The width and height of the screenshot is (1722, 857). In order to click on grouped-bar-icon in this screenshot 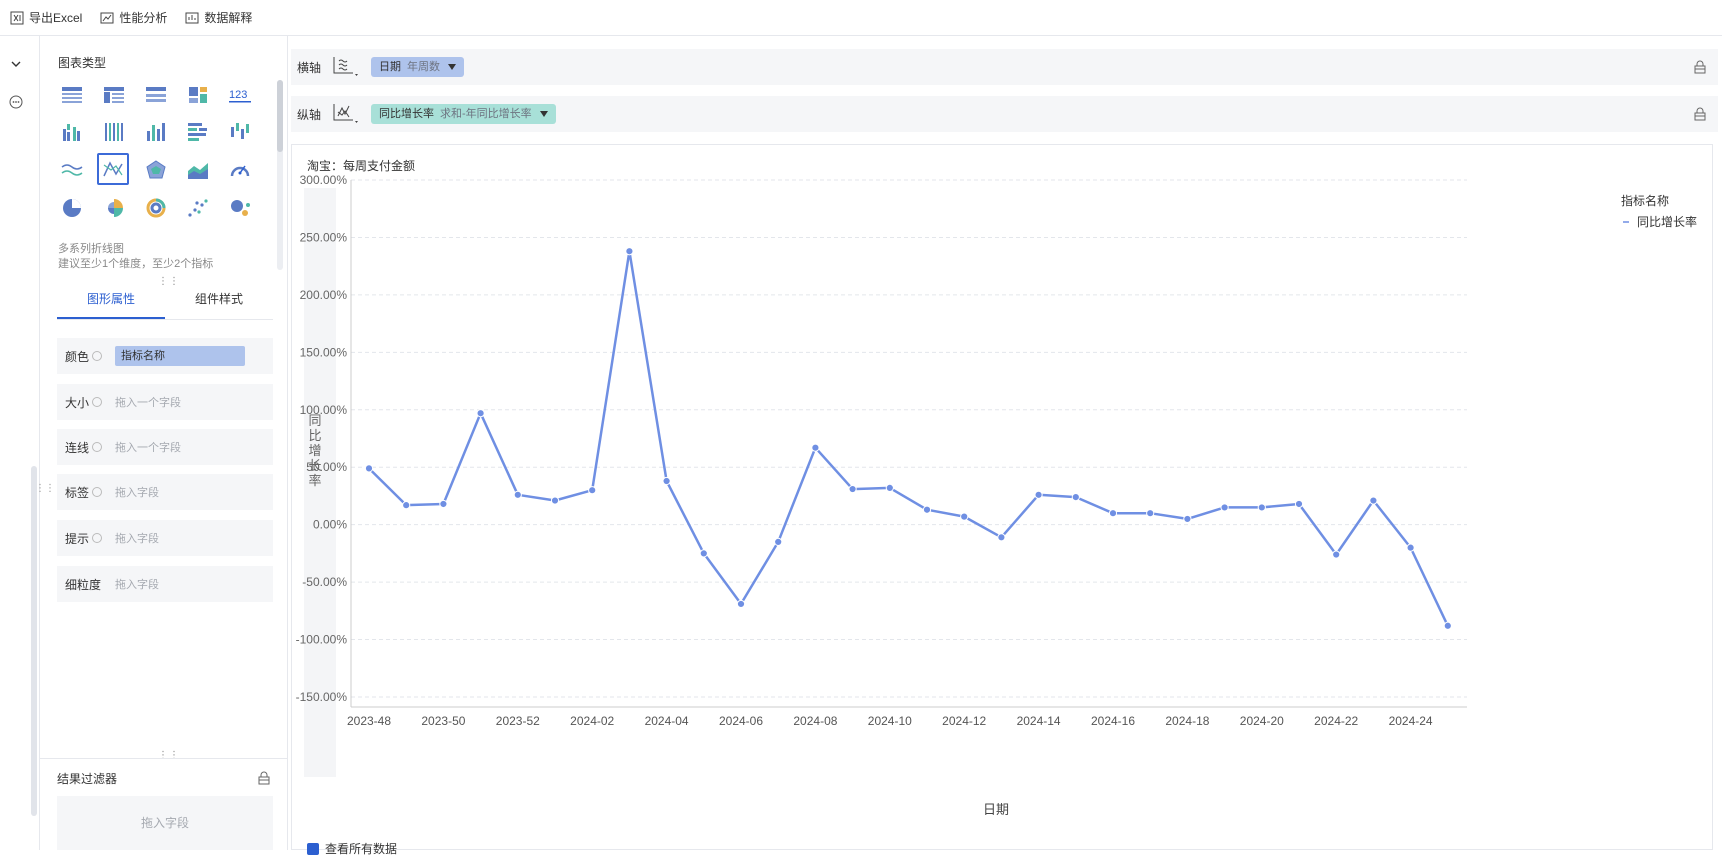, I will do `click(72, 131)`.